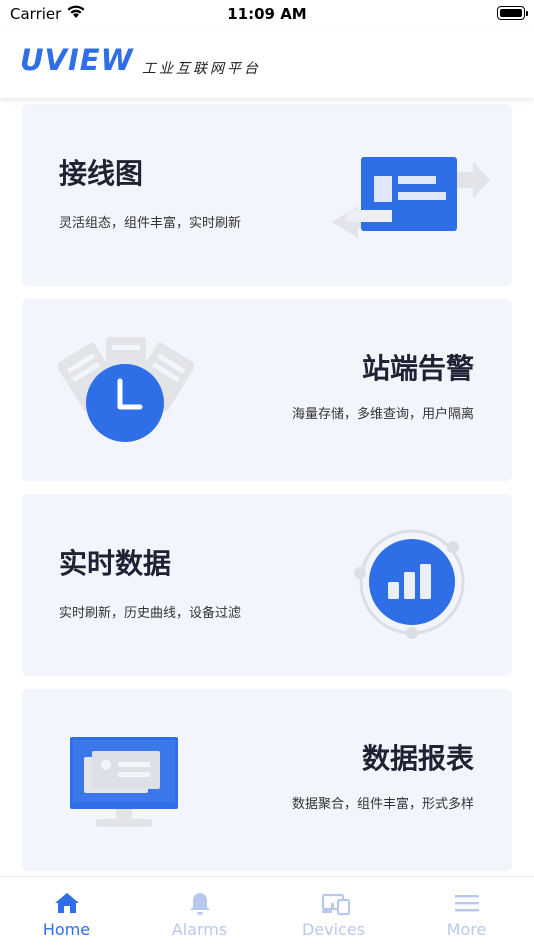  Describe the element at coordinates (66, 929) in the screenshot. I see `tab-label: Home` at that location.